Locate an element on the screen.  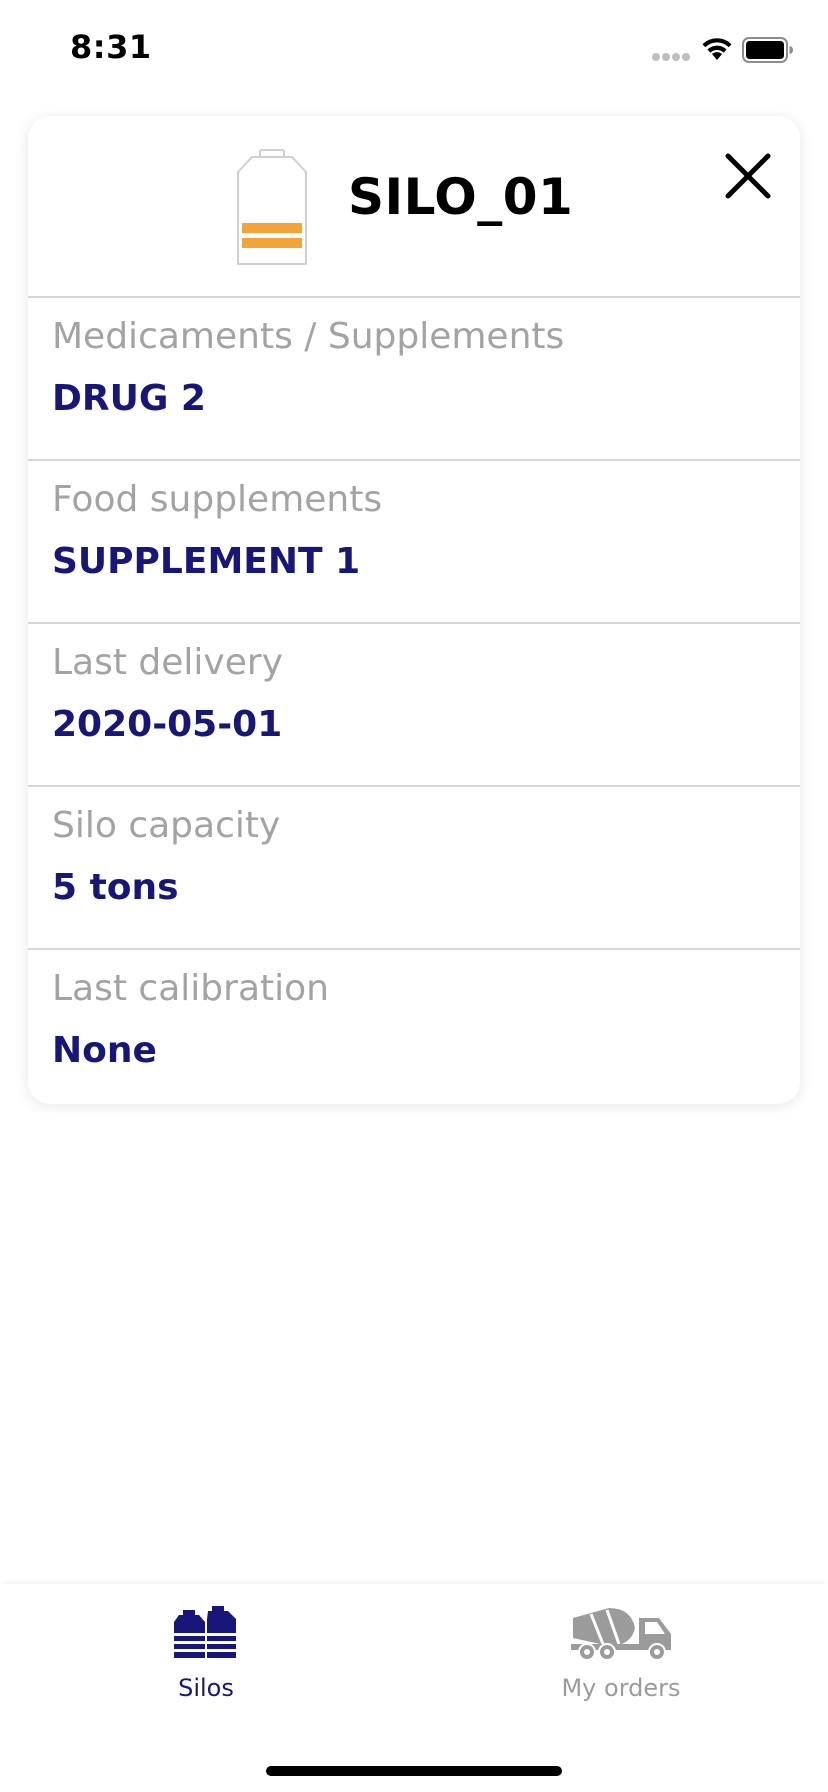
tab-bar: Silos My orders is located at coordinates (414, 1688).